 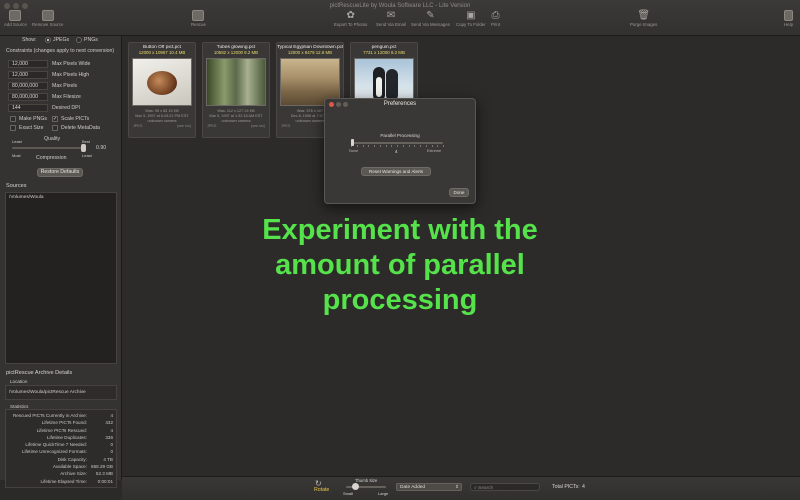 What do you see at coordinates (366, 480) in the screenshot?
I see `thumb-size-label: Thumb Size` at bounding box center [366, 480].